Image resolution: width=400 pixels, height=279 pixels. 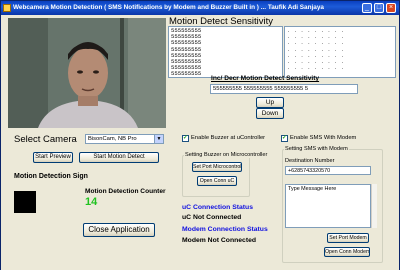 What do you see at coordinates (51, 176) in the screenshot?
I see `motion-sign-label: Motion Detection Sign` at bounding box center [51, 176].